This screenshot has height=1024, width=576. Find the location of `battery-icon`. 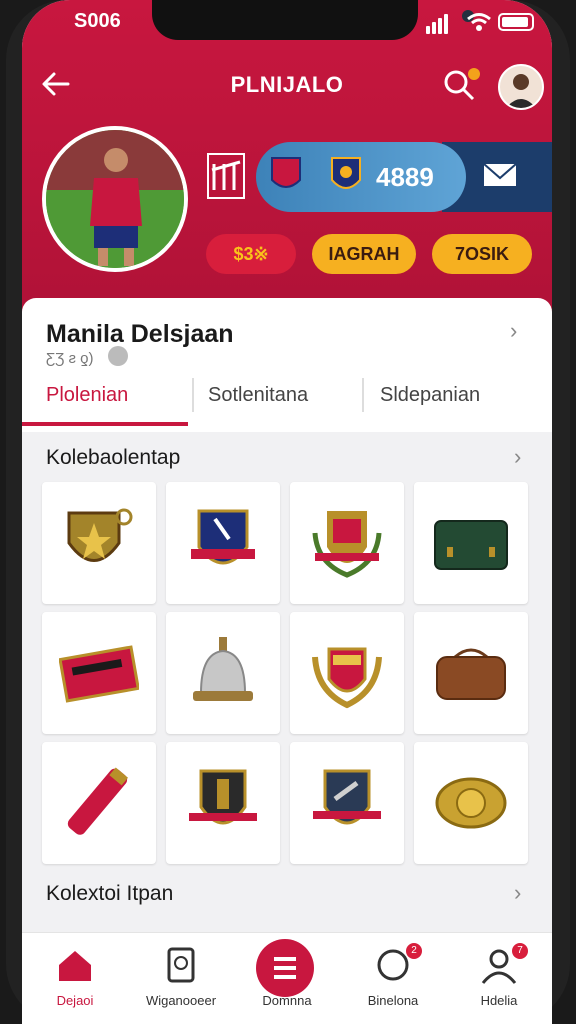

battery-icon is located at coordinates (516, 22).